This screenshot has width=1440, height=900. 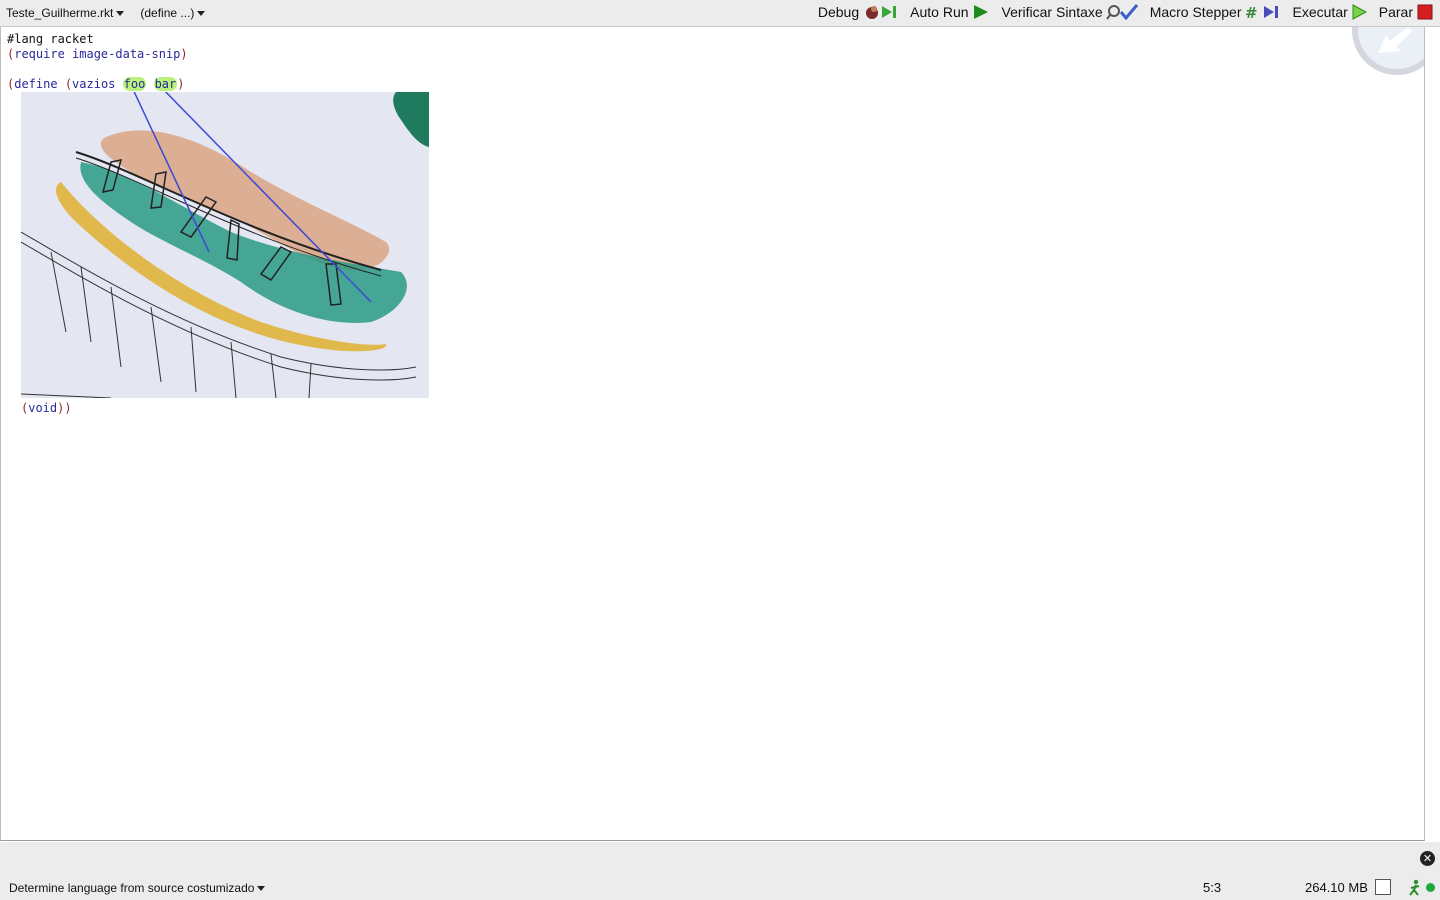 I want to click on status-dot, so click(x=1430, y=887).